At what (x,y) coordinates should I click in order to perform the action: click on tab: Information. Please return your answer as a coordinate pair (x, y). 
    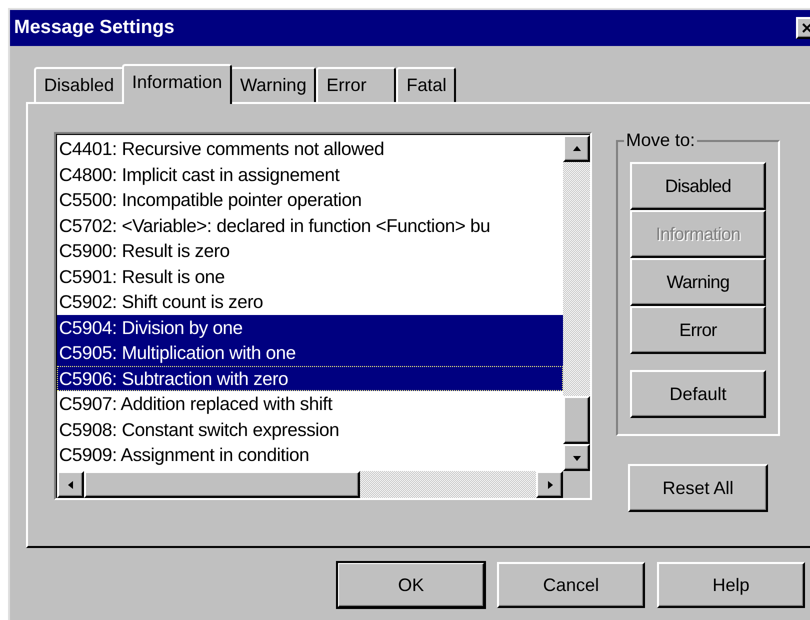
    Looking at the image, I should click on (177, 84).